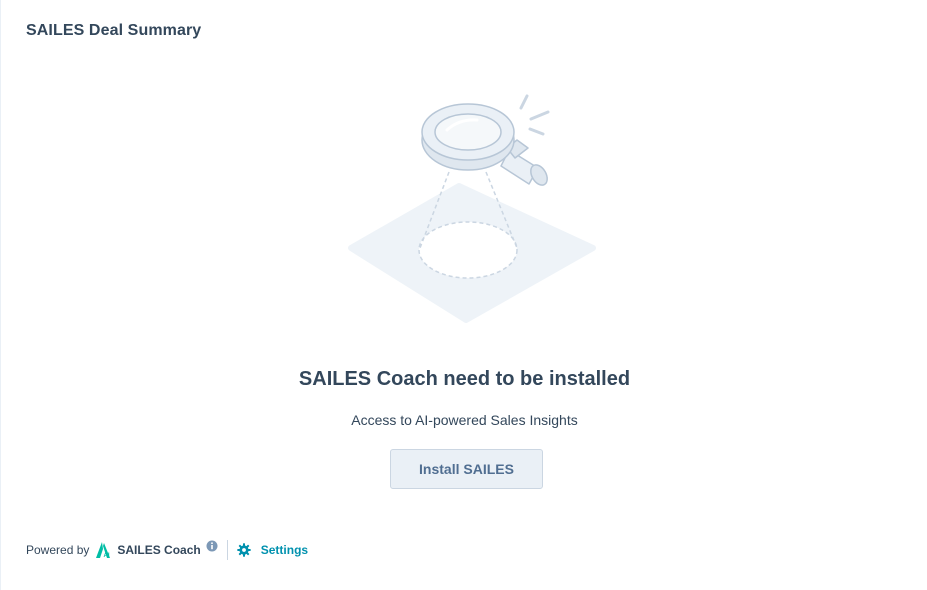 This screenshot has height=590, width=927. What do you see at coordinates (468, 208) in the screenshot?
I see `magnifying-glass-illustration` at bounding box center [468, 208].